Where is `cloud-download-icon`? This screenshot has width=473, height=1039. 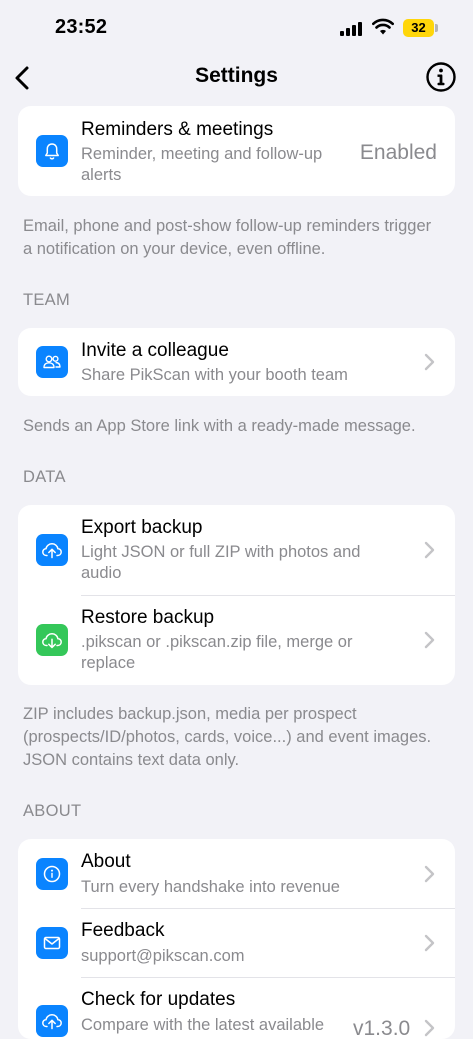
cloud-download-icon is located at coordinates (52, 640).